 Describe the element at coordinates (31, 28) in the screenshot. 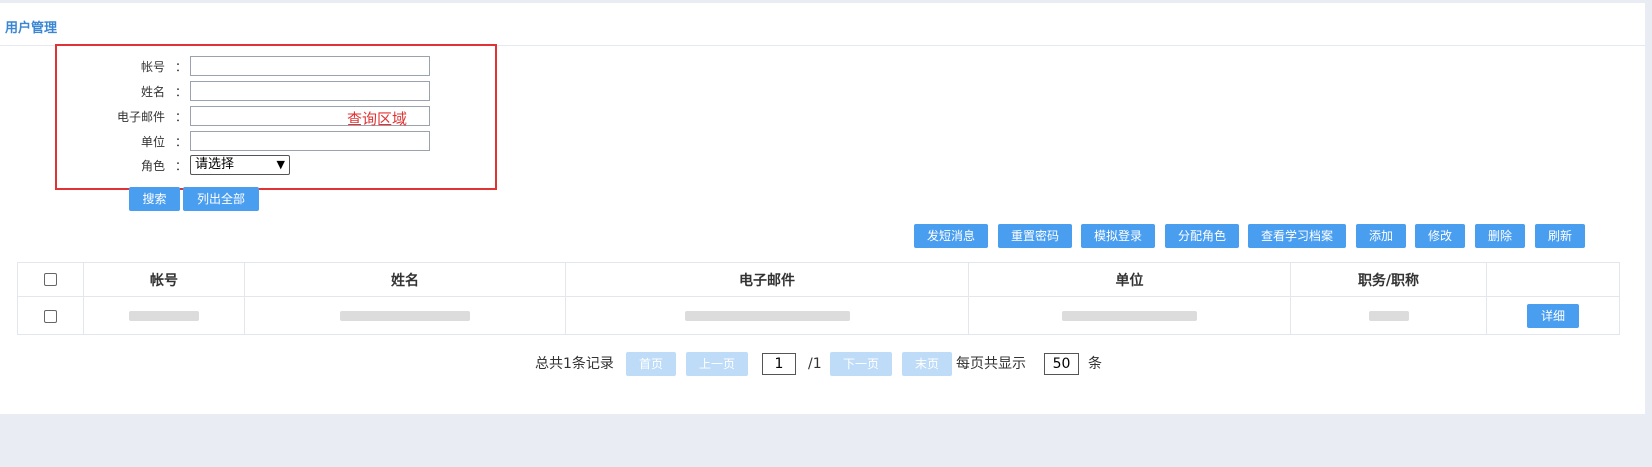

I see `panel-title: 用户管理` at that location.